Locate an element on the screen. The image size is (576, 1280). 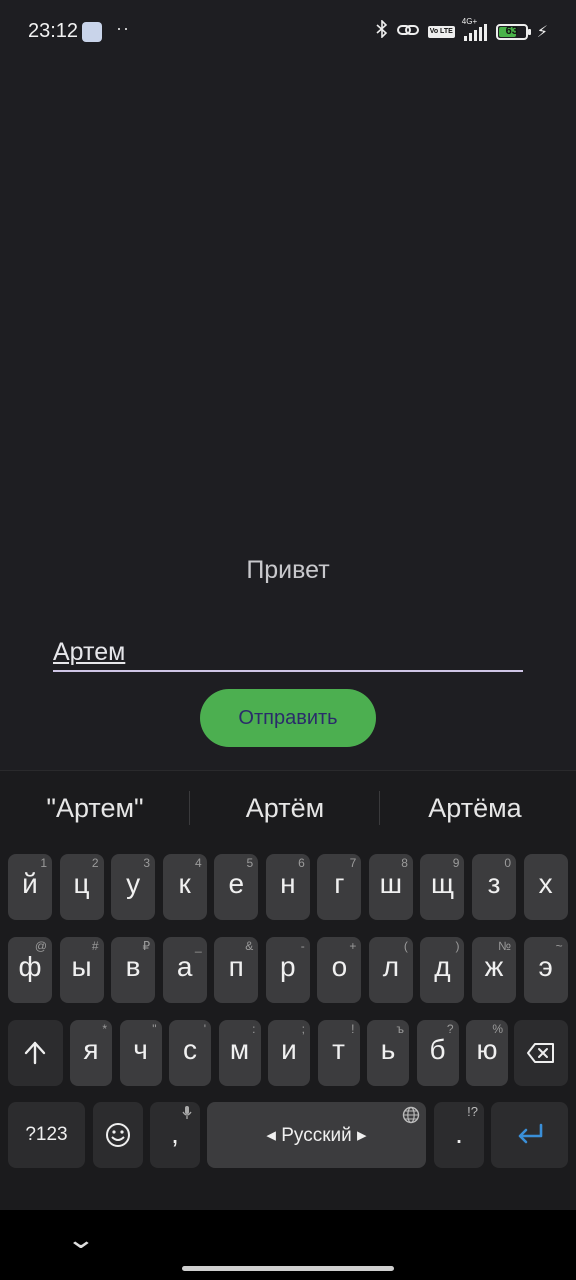
hide-keyboard-icon: ⌄ is located at coordinates (81, 1239).